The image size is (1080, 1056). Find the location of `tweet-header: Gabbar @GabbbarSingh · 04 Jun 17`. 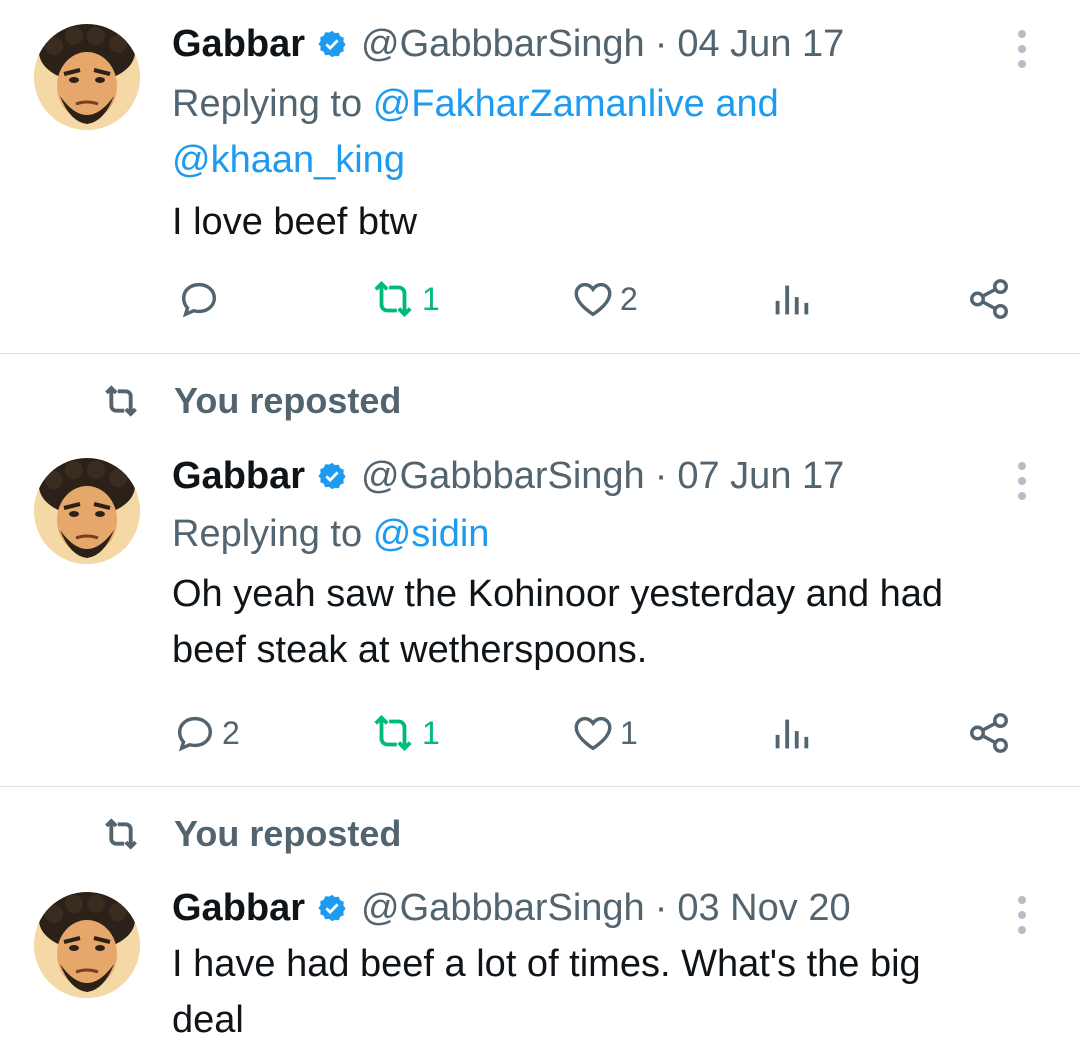

tweet-header: Gabbar @GabbbarSingh · 04 Jun 17 is located at coordinates (606, 44).